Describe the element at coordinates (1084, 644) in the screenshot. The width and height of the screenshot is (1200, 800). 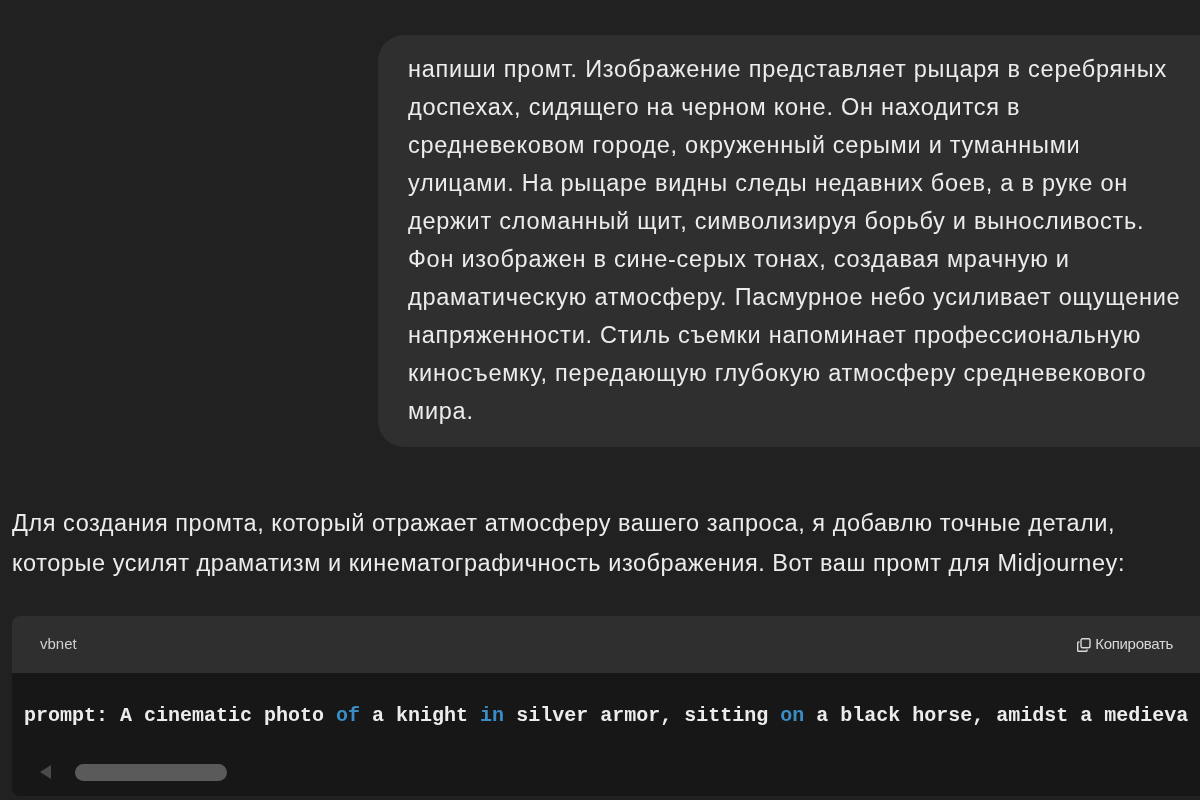
I see `copy-icon` at that location.